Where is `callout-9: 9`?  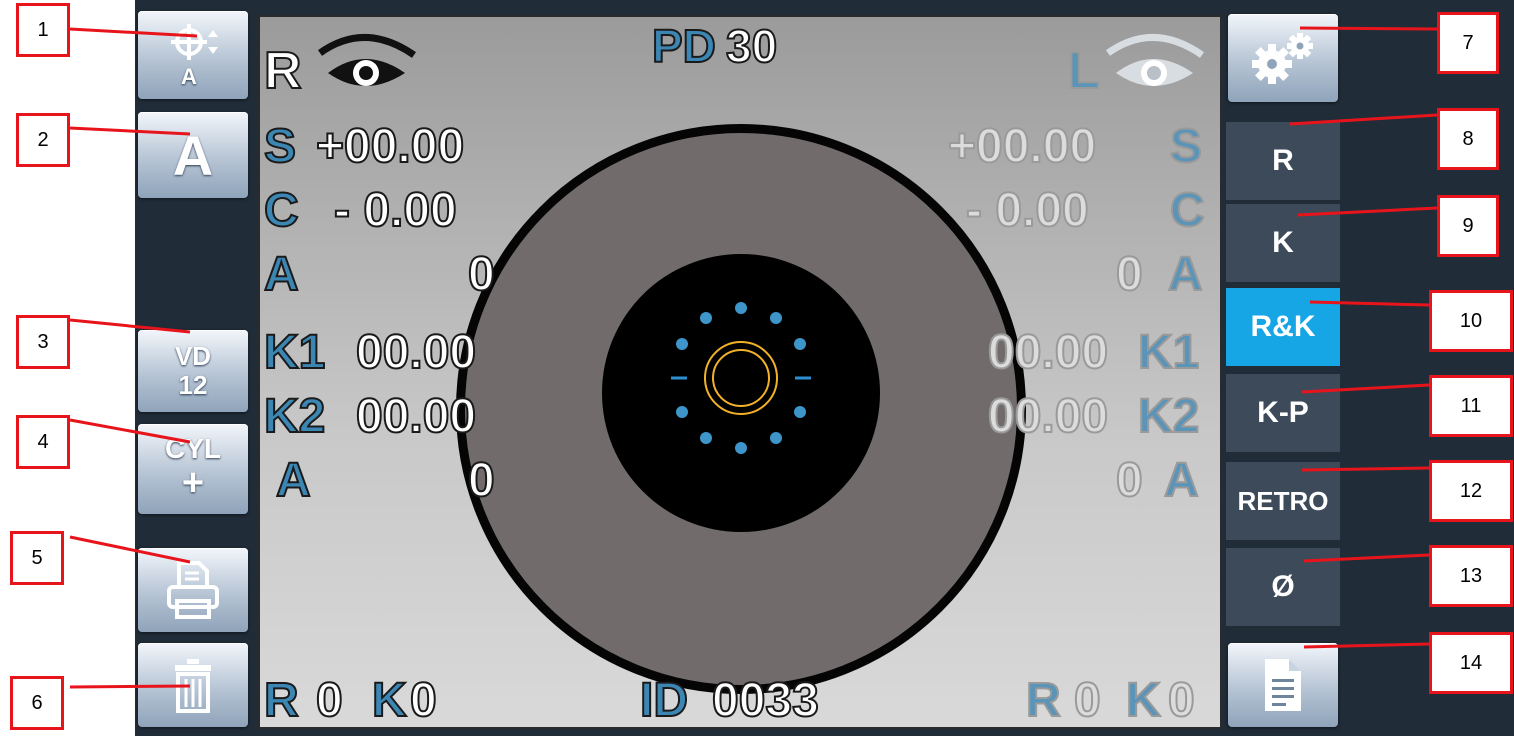
callout-9: 9 is located at coordinates (1468, 226).